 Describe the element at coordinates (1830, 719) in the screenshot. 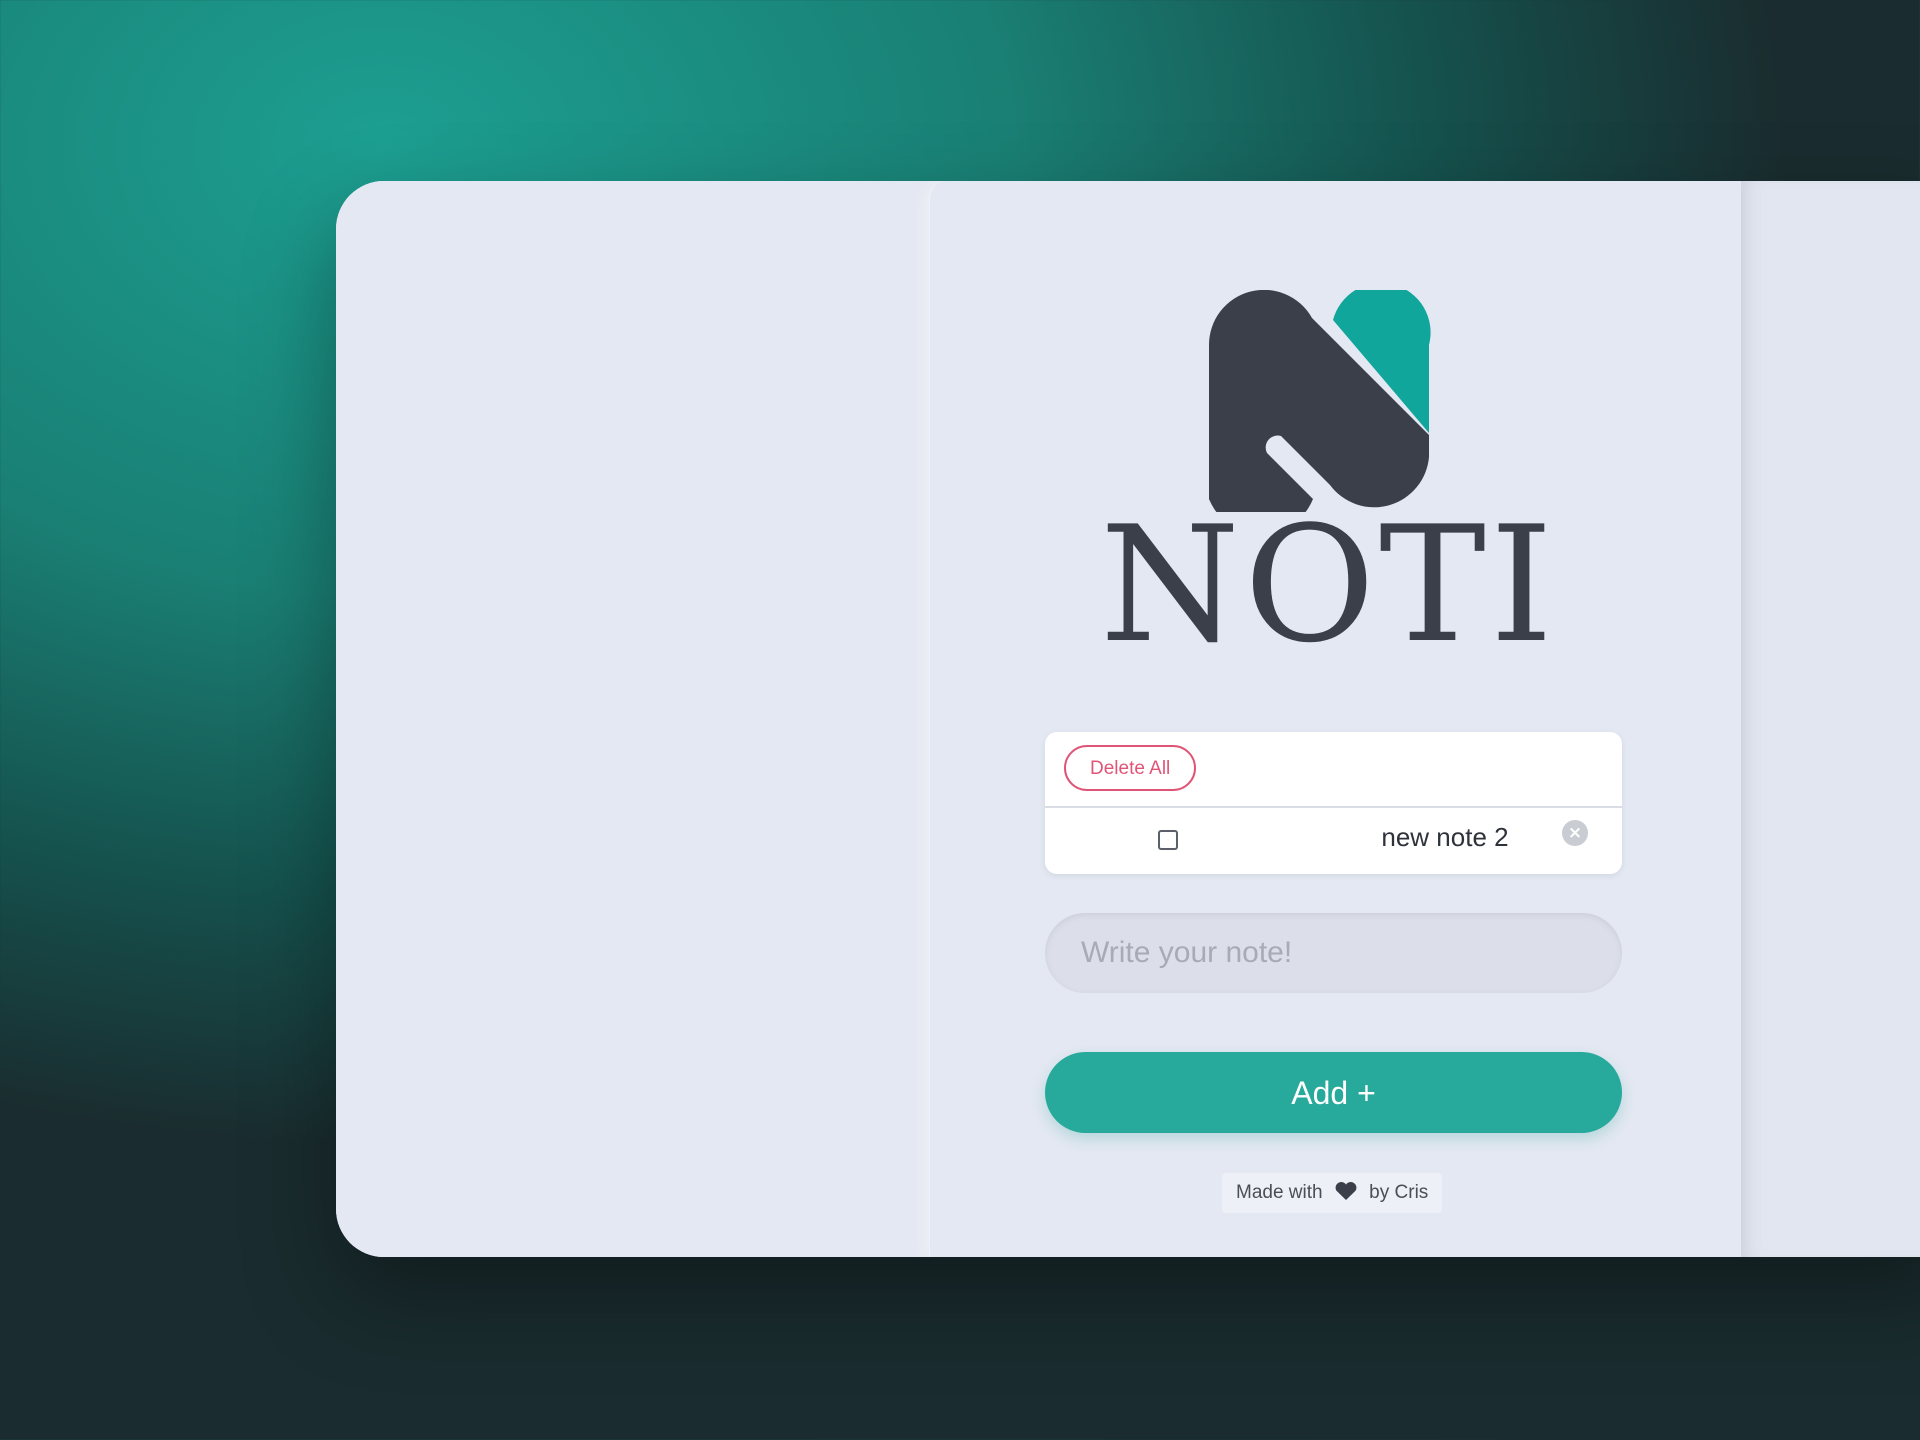

I see `right-pane` at that location.